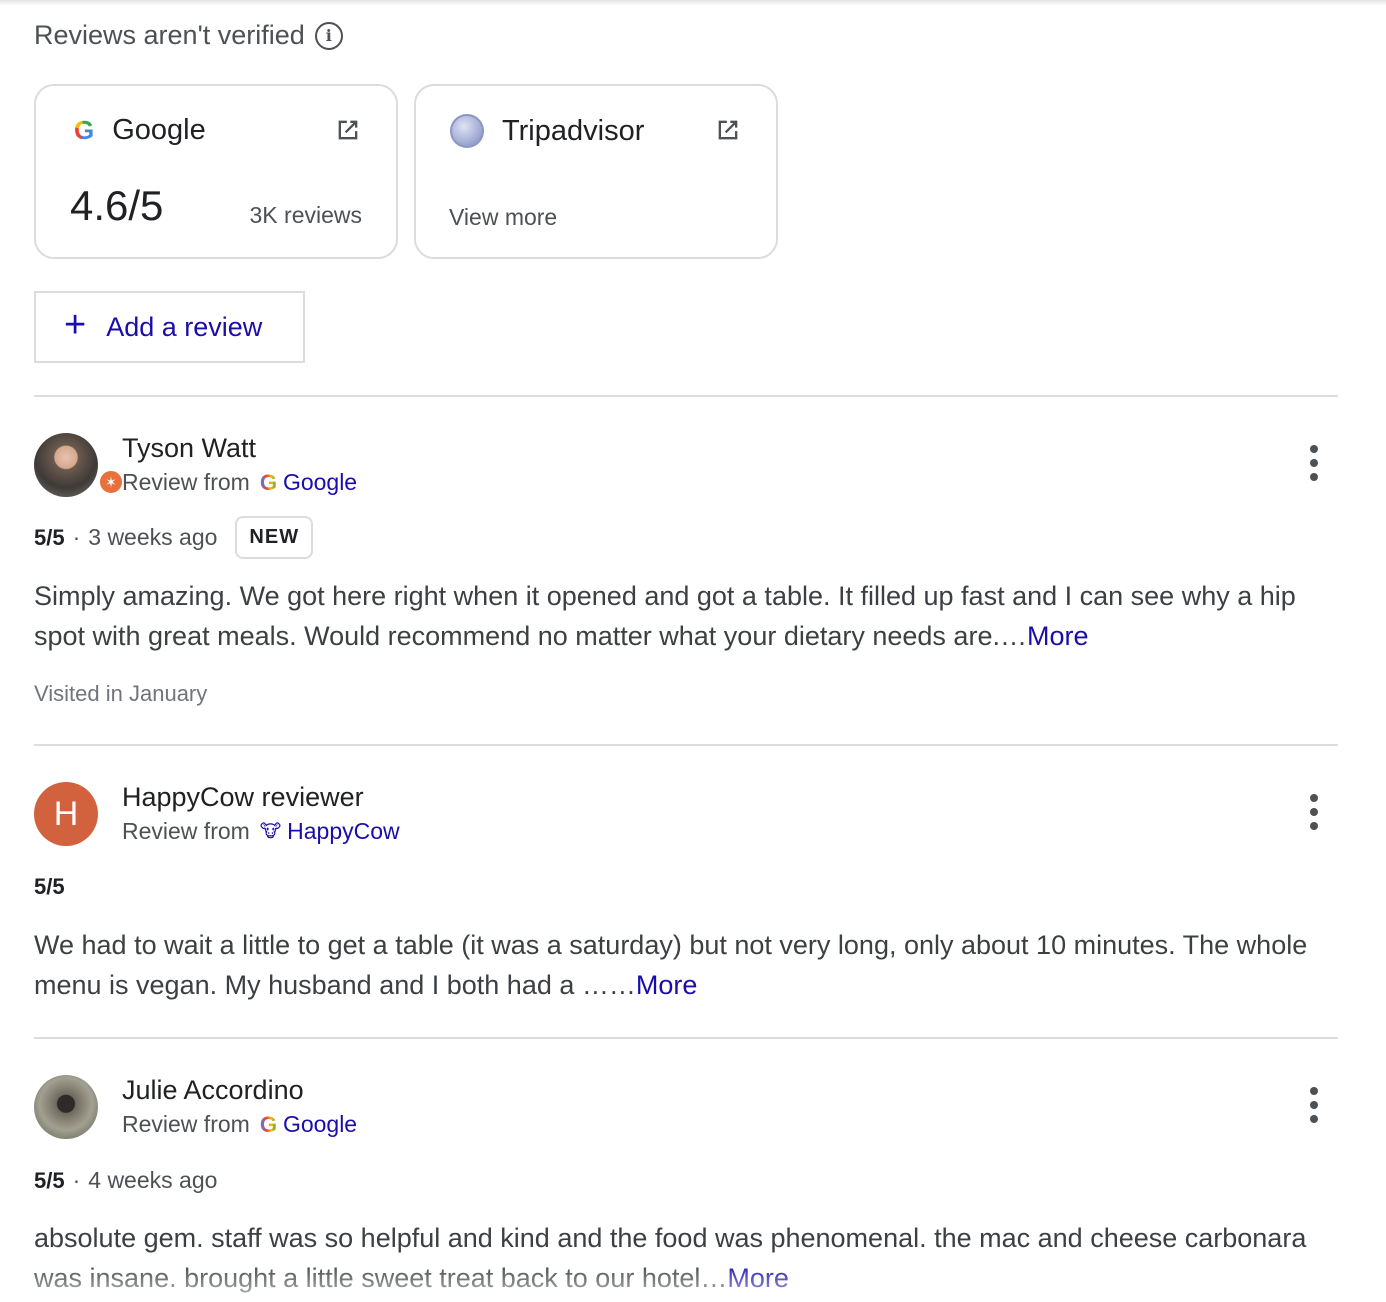 The width and height of the screenshot is (1386, 1302). I want to click on review-meta: 5/5 · 3 weeks ago NEW, so click(174, 537).